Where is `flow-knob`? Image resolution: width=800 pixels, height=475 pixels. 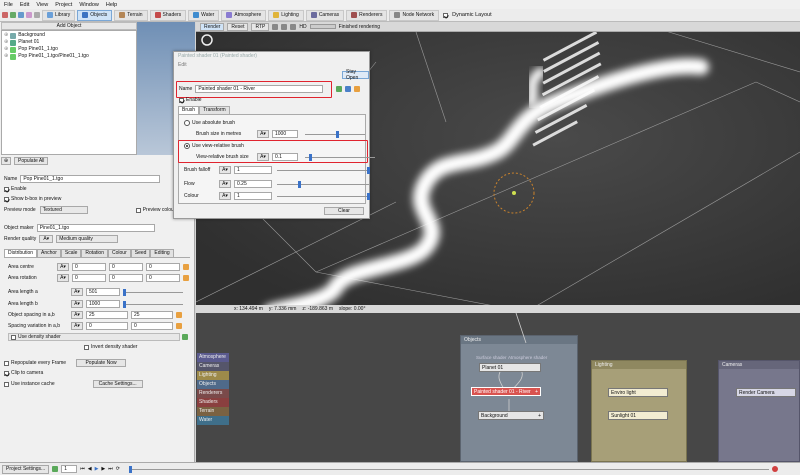
flow-knob is located at coordinates (299, 184).